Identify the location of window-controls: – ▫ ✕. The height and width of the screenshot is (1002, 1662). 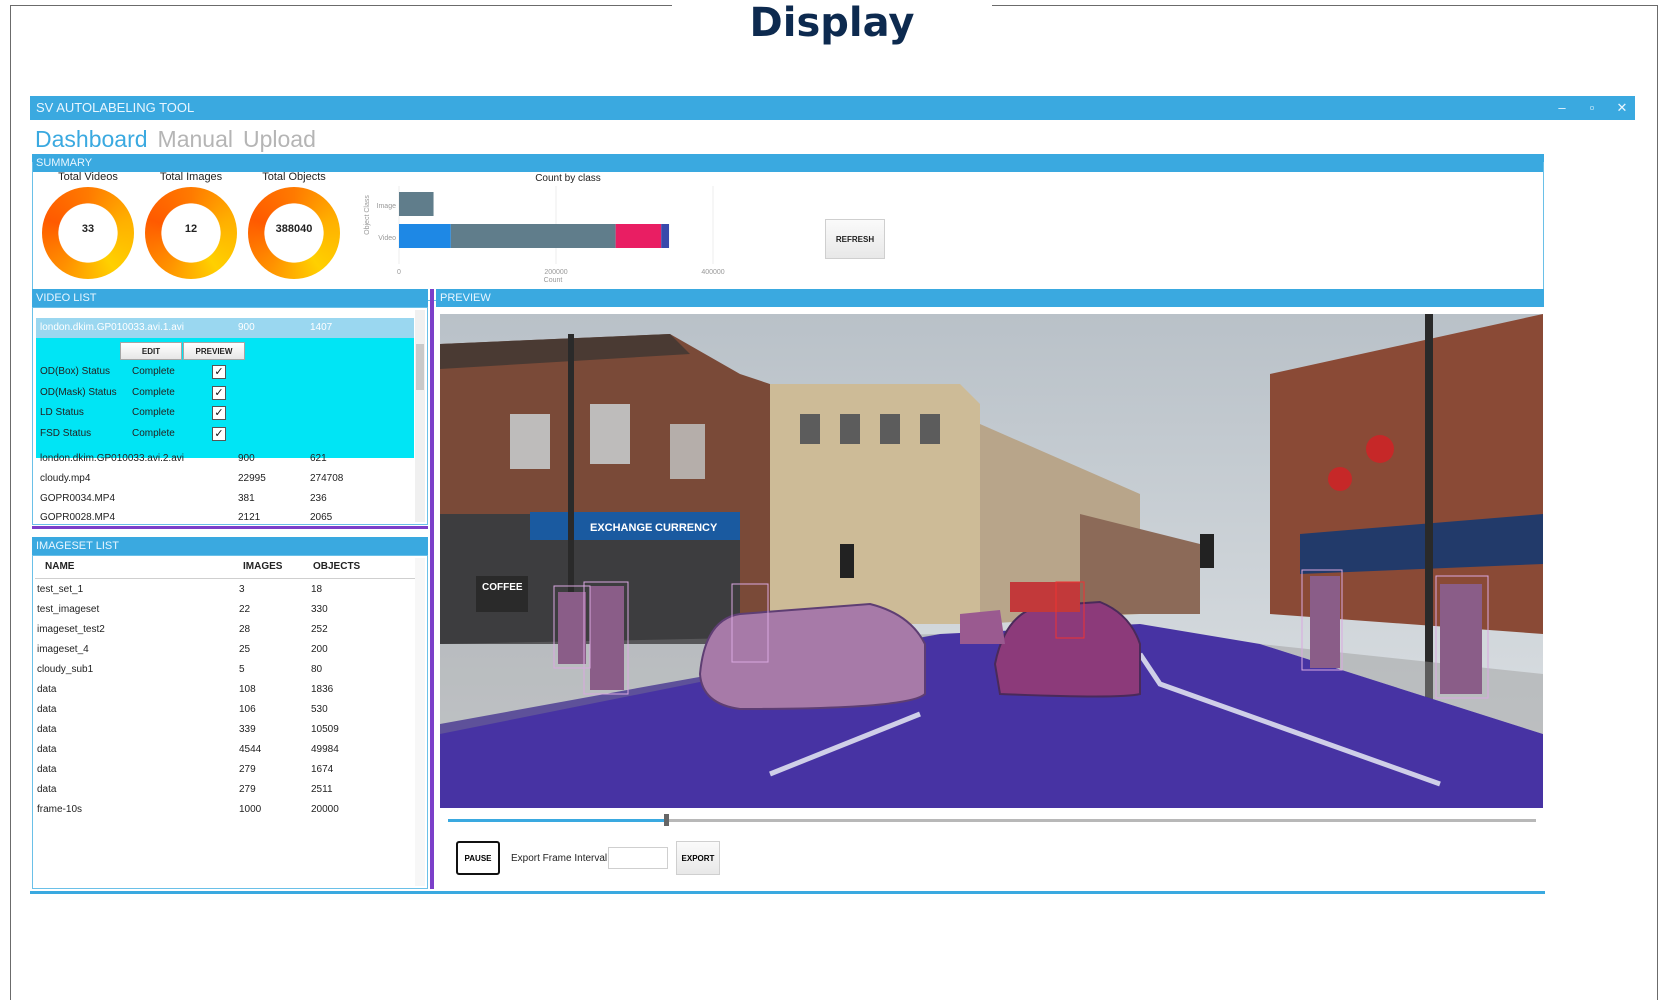
(1592, 108).